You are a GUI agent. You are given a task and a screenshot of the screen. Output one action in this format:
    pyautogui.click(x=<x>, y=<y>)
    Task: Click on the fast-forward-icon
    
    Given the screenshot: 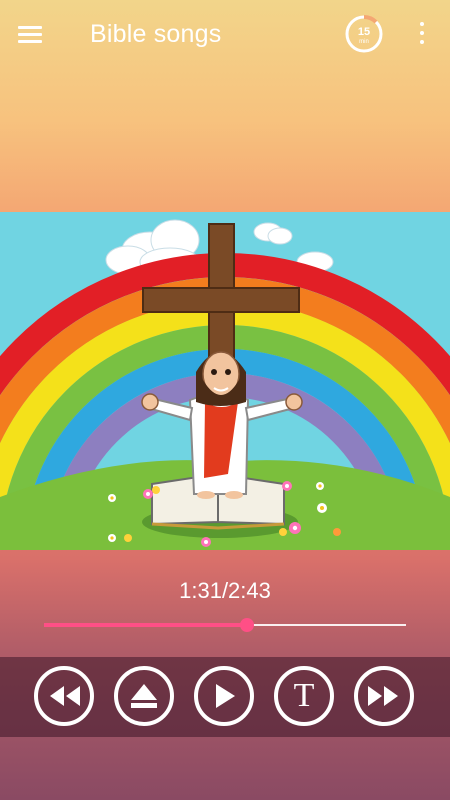 What is the action you would take?
    pyautogui.click(x=383, y=696)
    